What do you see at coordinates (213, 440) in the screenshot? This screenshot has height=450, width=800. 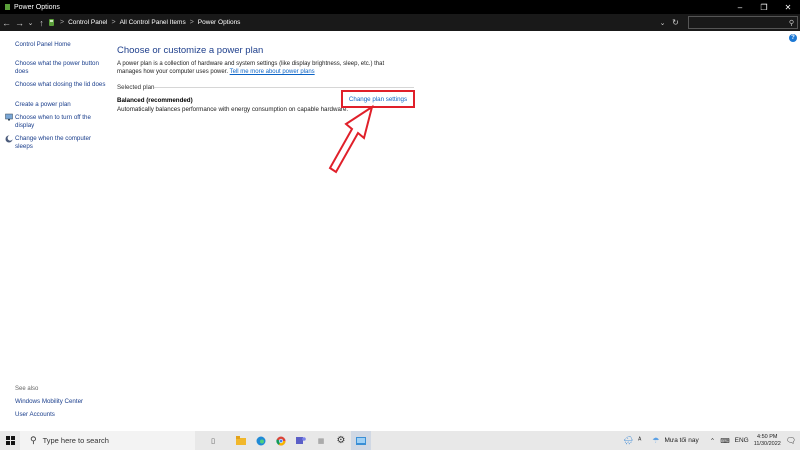 I see `task-view-icon: ▯` at bounding box center [213, 440].